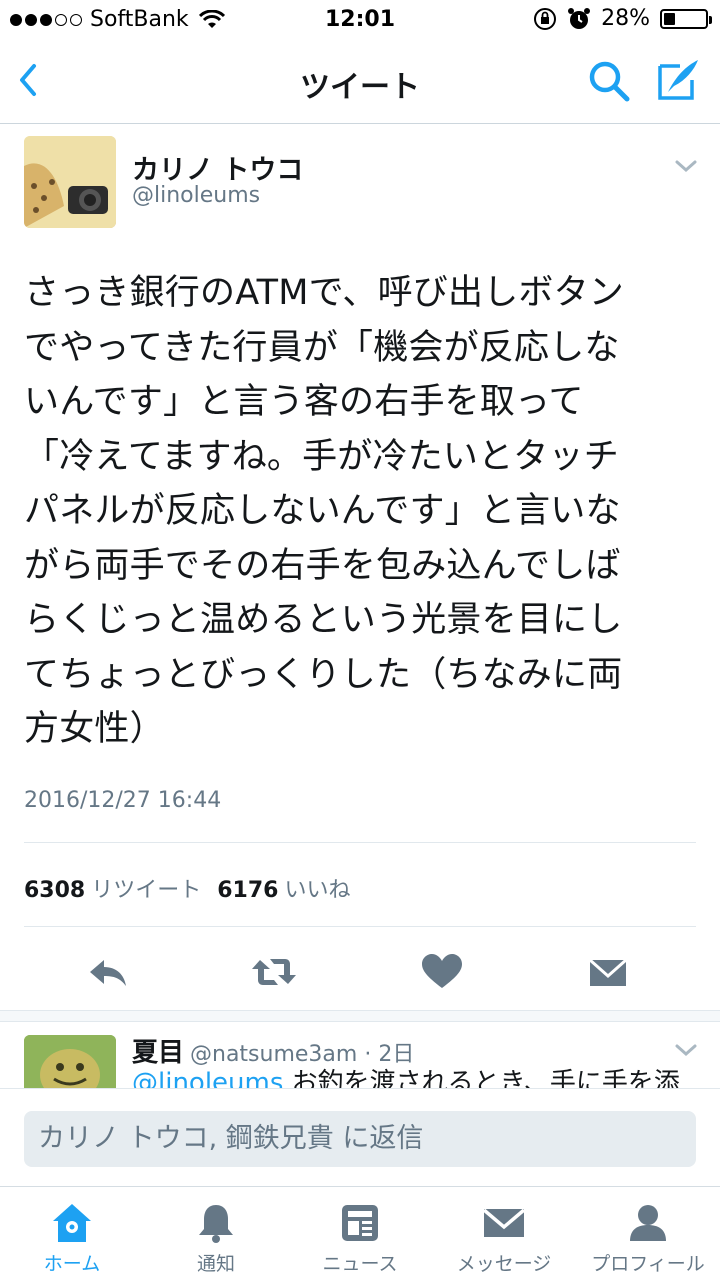  Describe the element at coordinates (247, 890) in the screenshot. I see `like-count: 6176` at that location.